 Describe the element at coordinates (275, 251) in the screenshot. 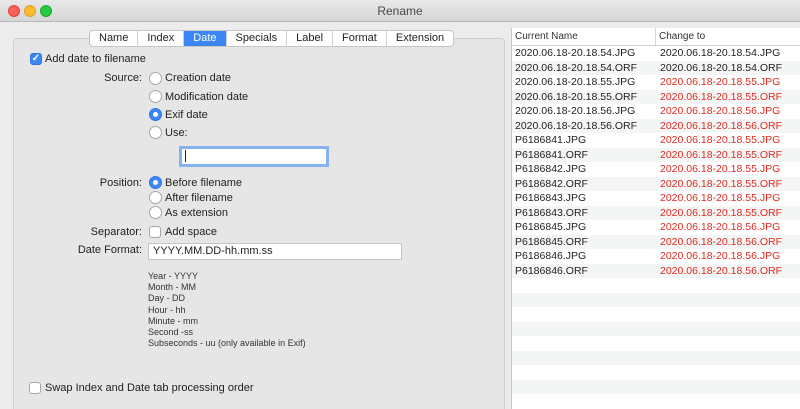

I see `date-format-input: YYYY.MM.DD-hh.mm.ss` at that location.